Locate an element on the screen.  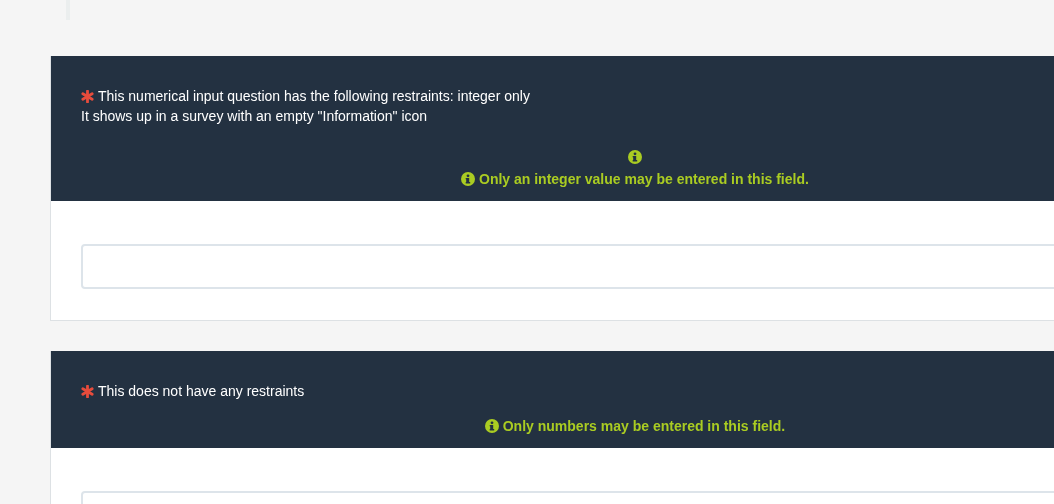
question-text: This does not have any restraints is located at coordinates (201, 391).